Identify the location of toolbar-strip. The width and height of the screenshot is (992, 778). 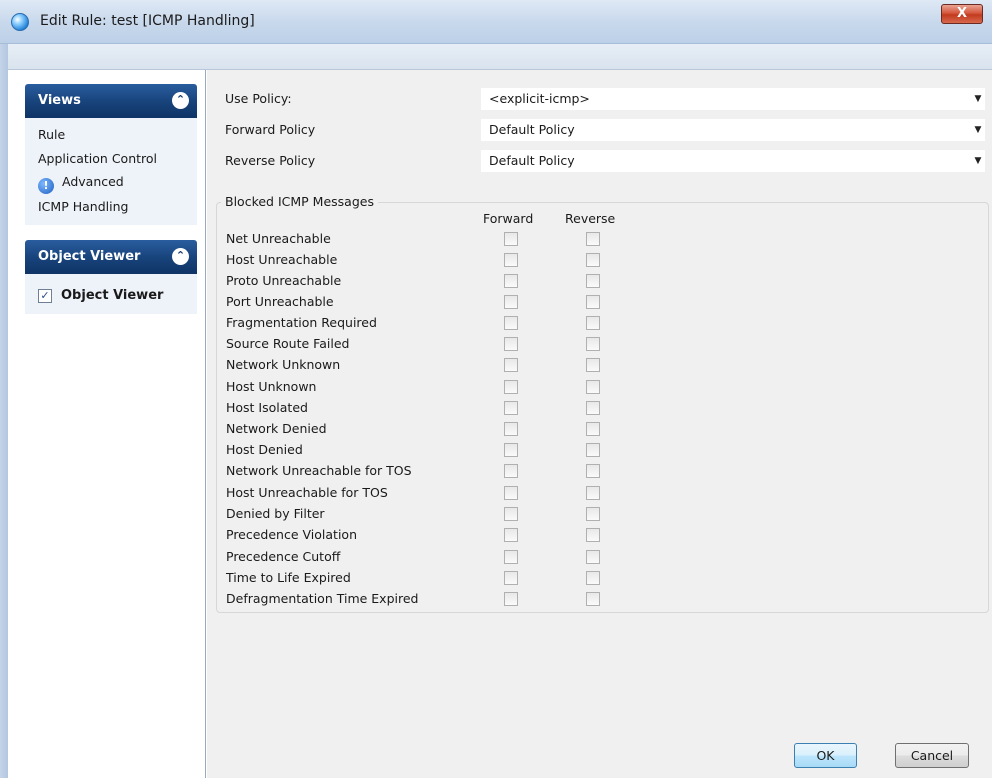
(500, 57).